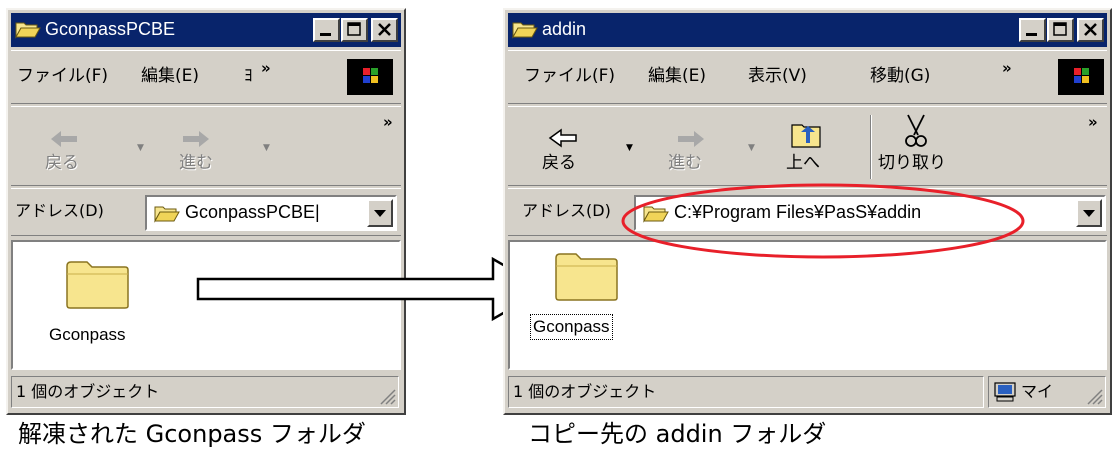 The image size is (1118, 463). Describe the element at coordinates (916, 130) in the screenshot. I see `scissors-icon` at that location.